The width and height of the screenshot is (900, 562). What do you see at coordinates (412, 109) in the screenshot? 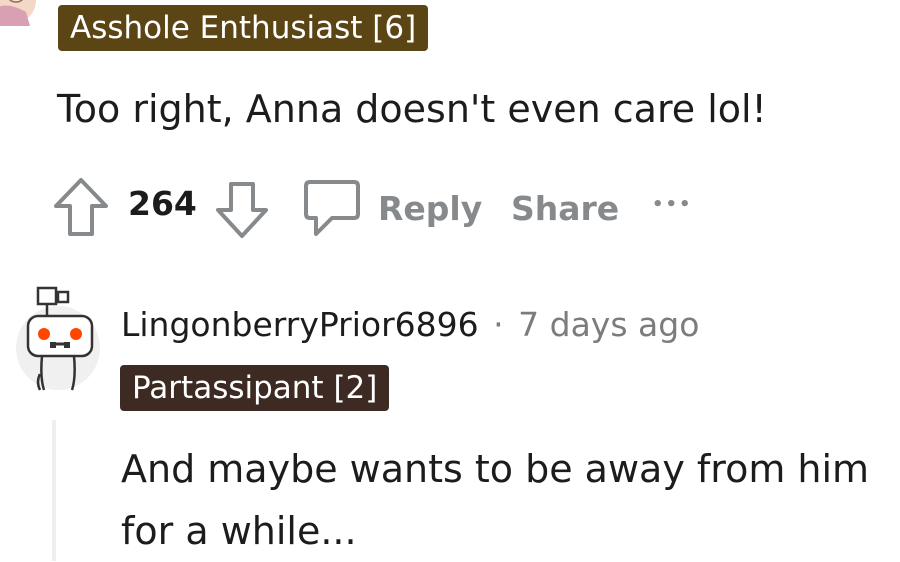
I see `comment-text: Too right, Anna doesn't even care lol!` at bounding box center [412, 109].